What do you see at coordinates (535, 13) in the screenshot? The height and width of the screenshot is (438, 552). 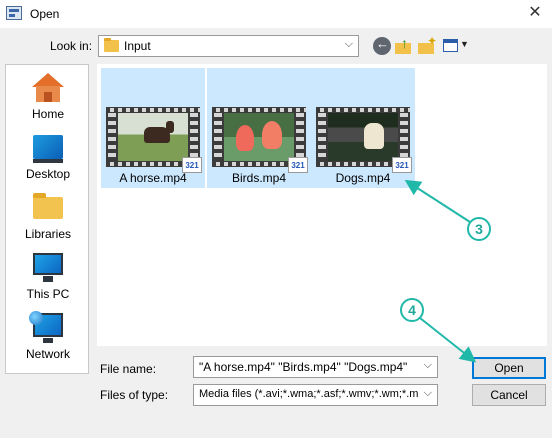 I see `close-icon: ✕` at bounding box center [535, 13].